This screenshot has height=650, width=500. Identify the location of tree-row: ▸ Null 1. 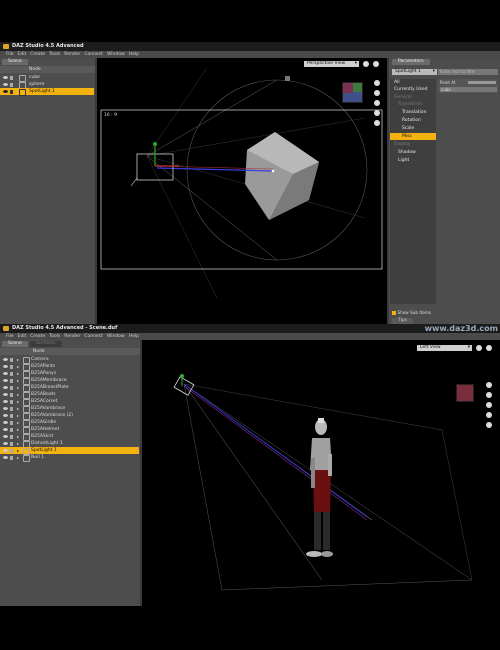
(69, 458).